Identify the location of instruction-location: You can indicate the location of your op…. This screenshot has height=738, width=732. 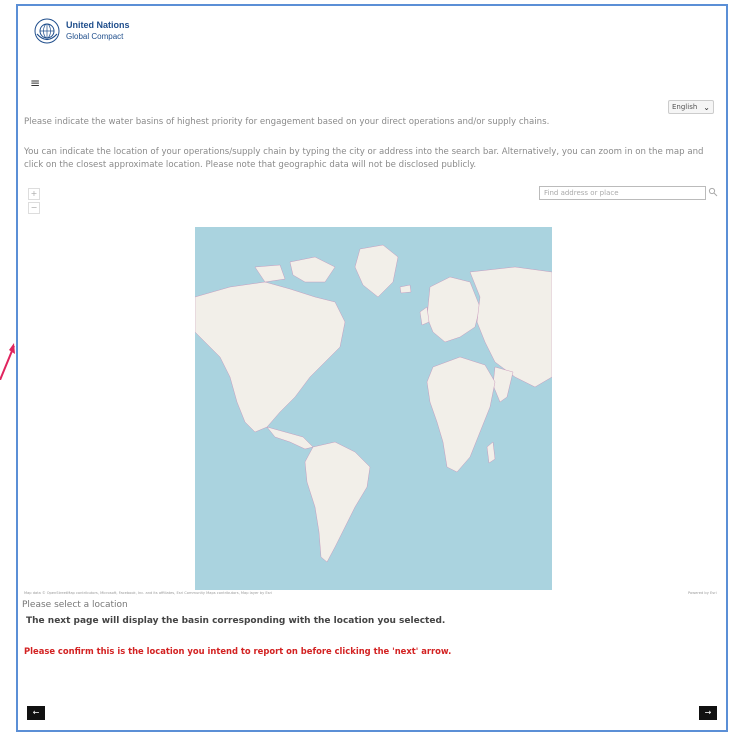
(364, 158).